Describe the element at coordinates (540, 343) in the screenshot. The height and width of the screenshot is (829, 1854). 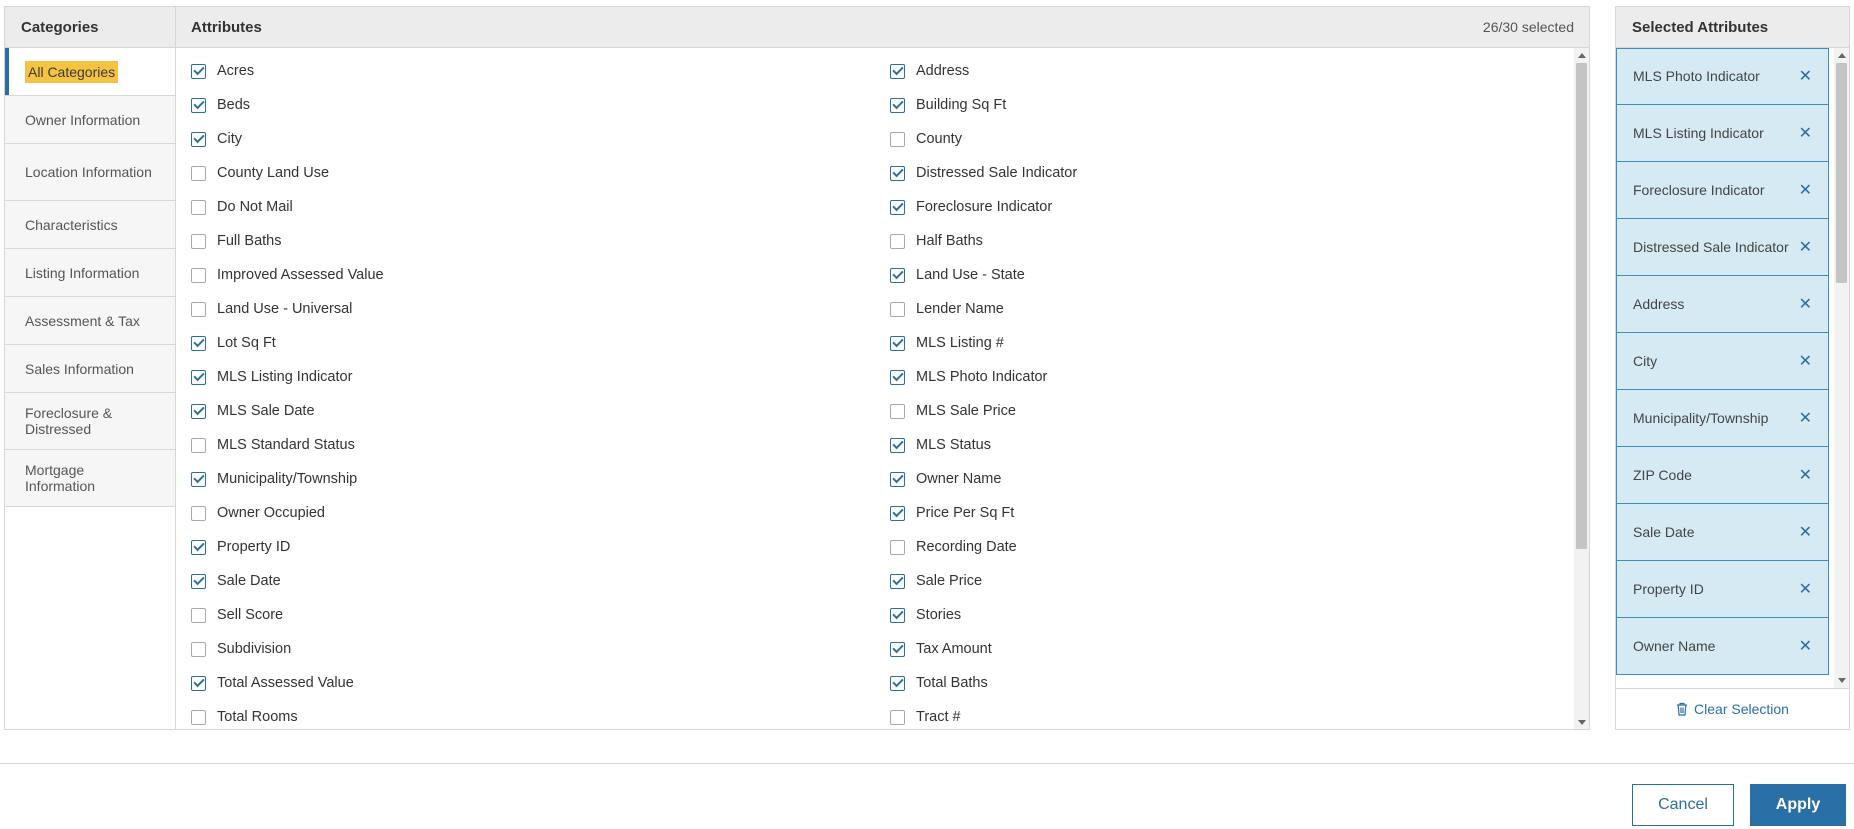
I see `attribute-lot-sq-ft: Lot Sq Ft` at that location.